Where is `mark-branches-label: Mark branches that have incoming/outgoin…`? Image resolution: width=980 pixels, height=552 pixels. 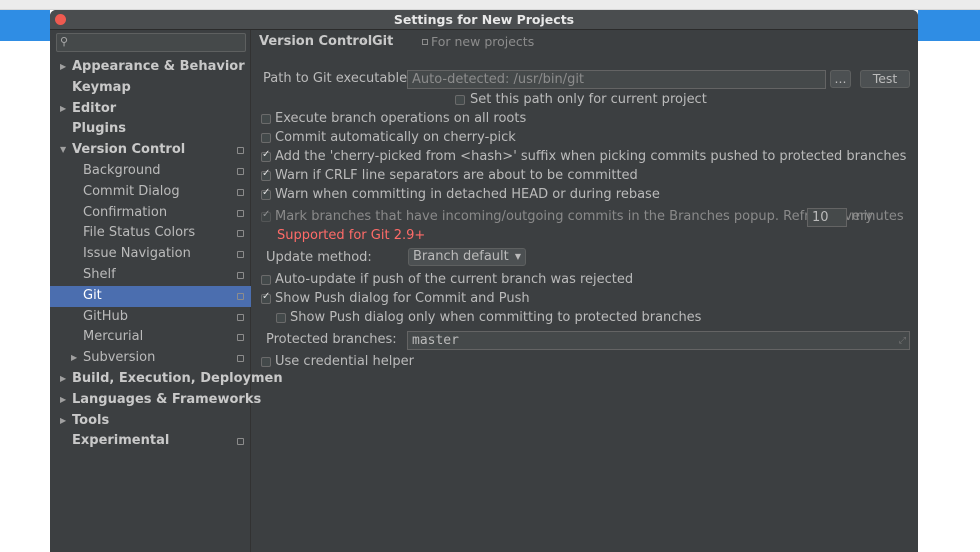 mark-branches-label: Mark branches that have incoming/outgoin… is located at coordinates (574, 216).